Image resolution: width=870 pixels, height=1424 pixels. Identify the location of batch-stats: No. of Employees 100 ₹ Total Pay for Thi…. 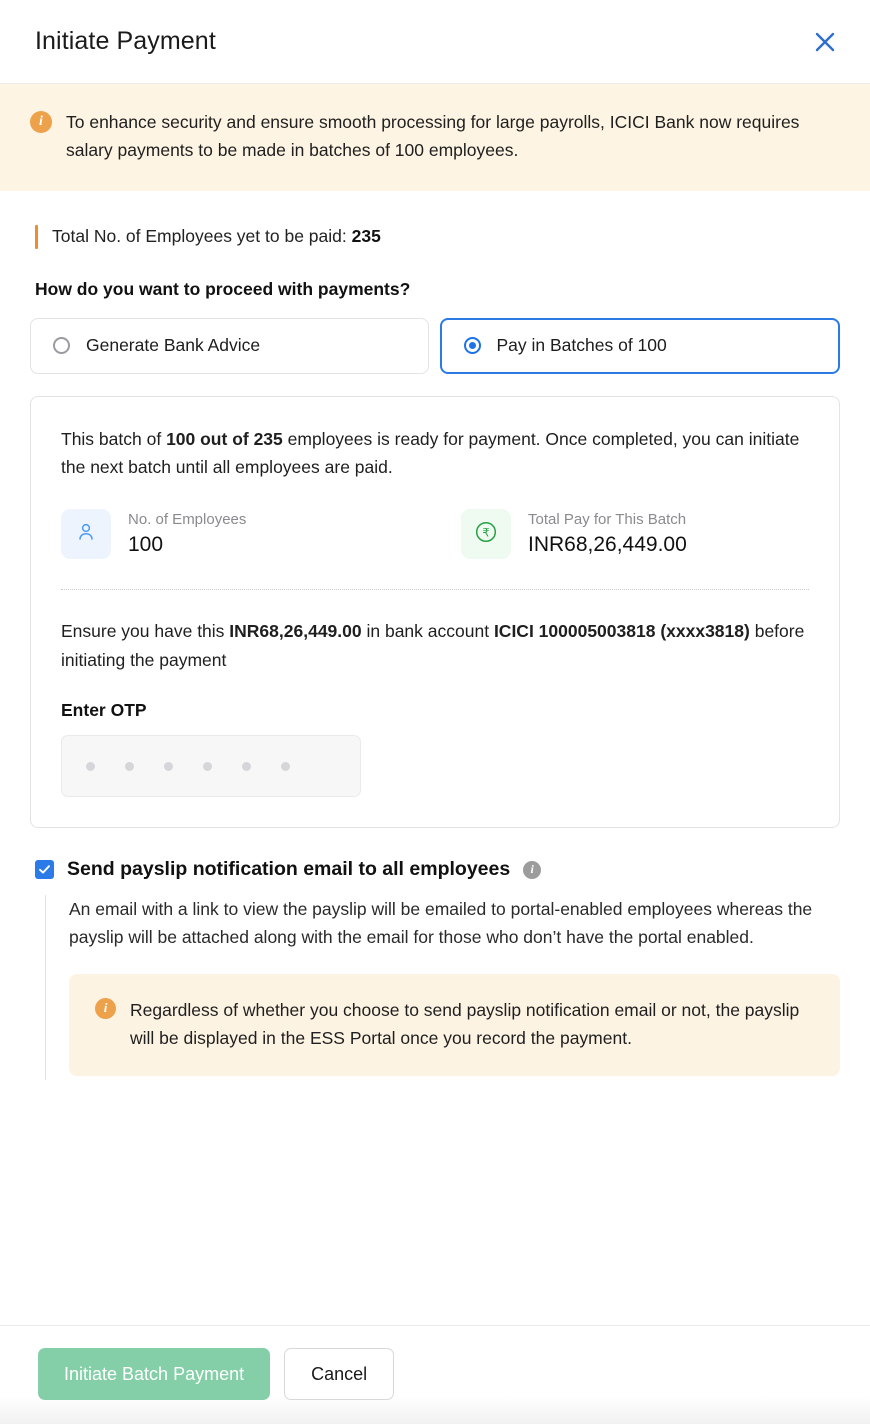
(435, 534).